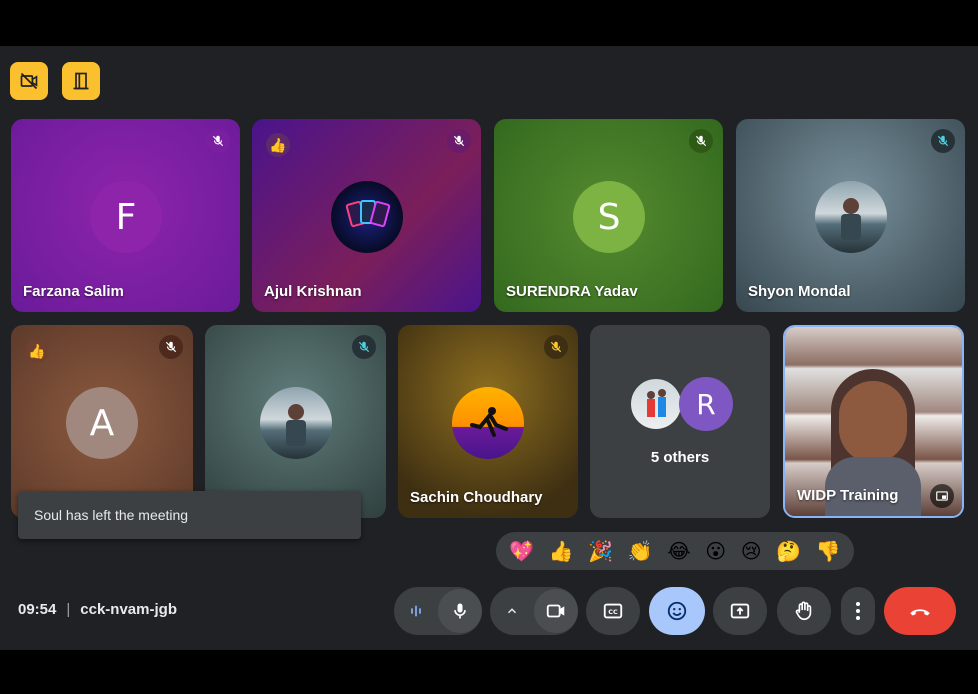 The image size is (978, 694). I want to click on thinking-reaction: 🤔, so click(788, 551).